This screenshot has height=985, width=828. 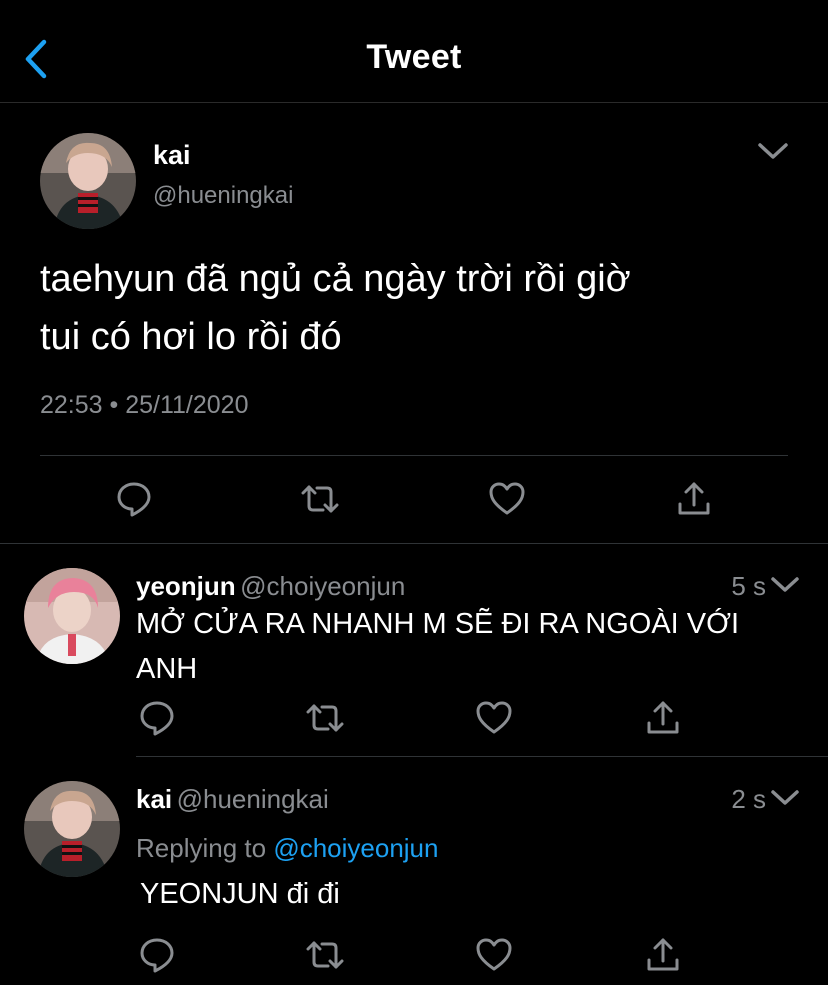 I want to click on replying-to: Replying to @choiyeonjun, so click(x=287, y=848).